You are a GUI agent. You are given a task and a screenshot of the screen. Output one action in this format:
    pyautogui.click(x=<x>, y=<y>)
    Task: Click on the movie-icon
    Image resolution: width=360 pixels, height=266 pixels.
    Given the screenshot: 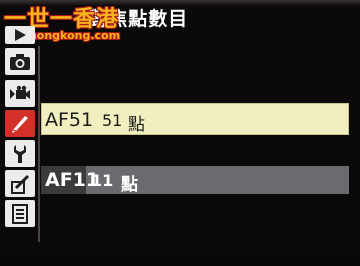 What is the action you would take?
    pyautogui.click(x=20, y=94)
    